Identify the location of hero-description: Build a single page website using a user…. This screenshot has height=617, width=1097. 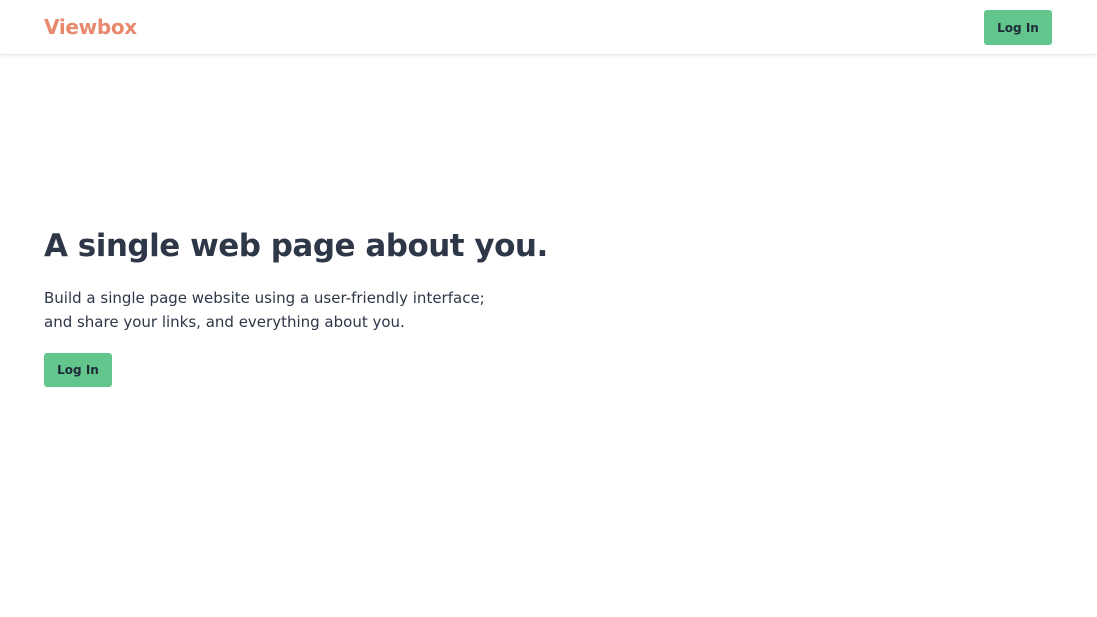
(284, 310).